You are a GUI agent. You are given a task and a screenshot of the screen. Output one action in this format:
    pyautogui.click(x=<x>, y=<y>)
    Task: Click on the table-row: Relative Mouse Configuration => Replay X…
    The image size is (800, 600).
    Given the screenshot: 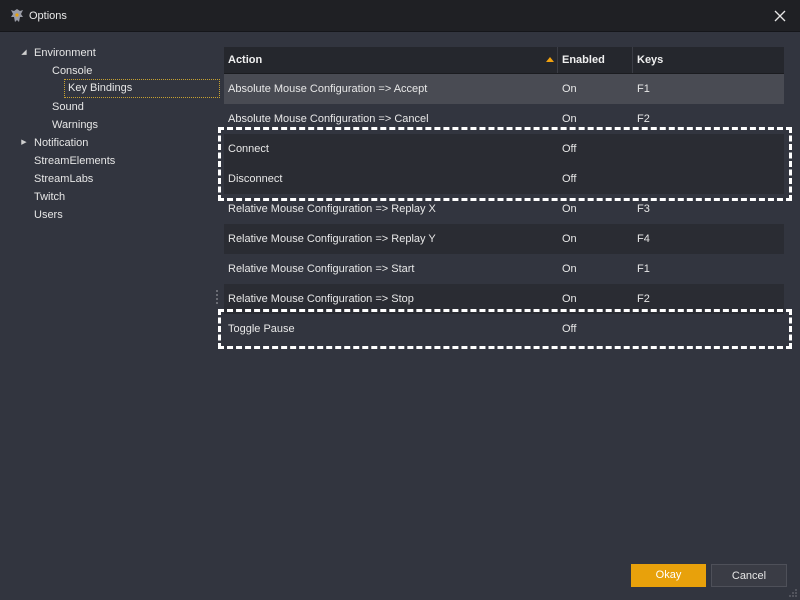 What is the action you would take?
    pyautogui.click(x=504, y=209)
    